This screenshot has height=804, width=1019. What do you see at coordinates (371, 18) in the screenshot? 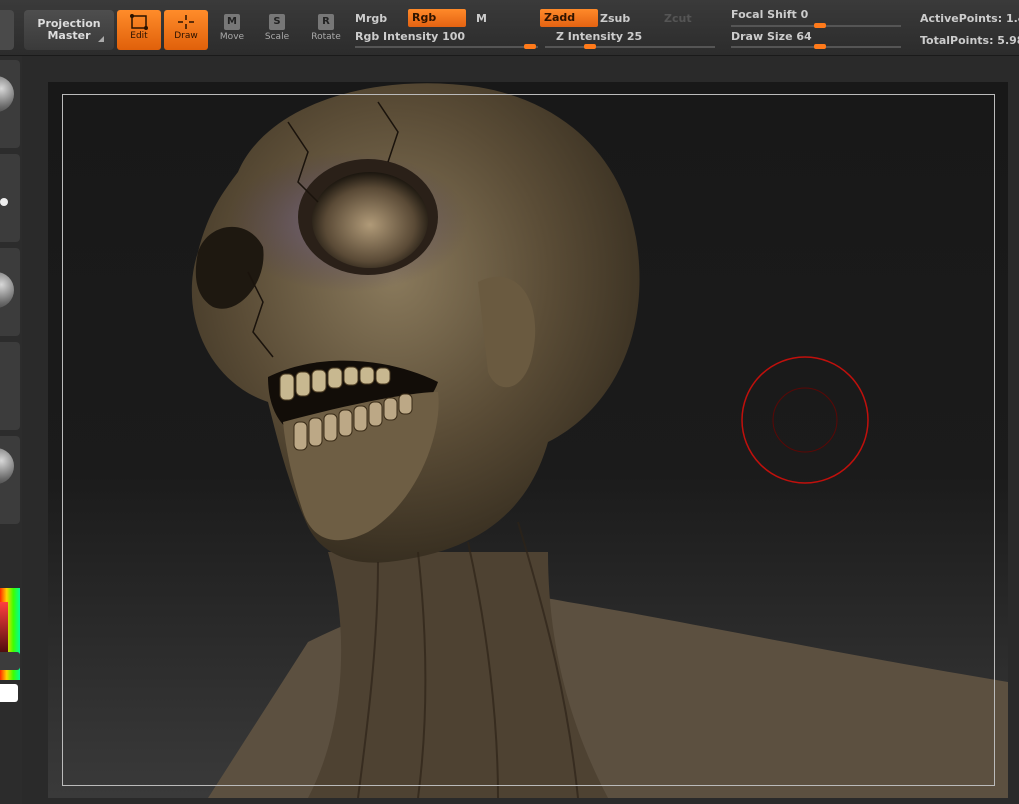
I see `mrgb-toggle: Mrgb` at bounding box center [371, 18].